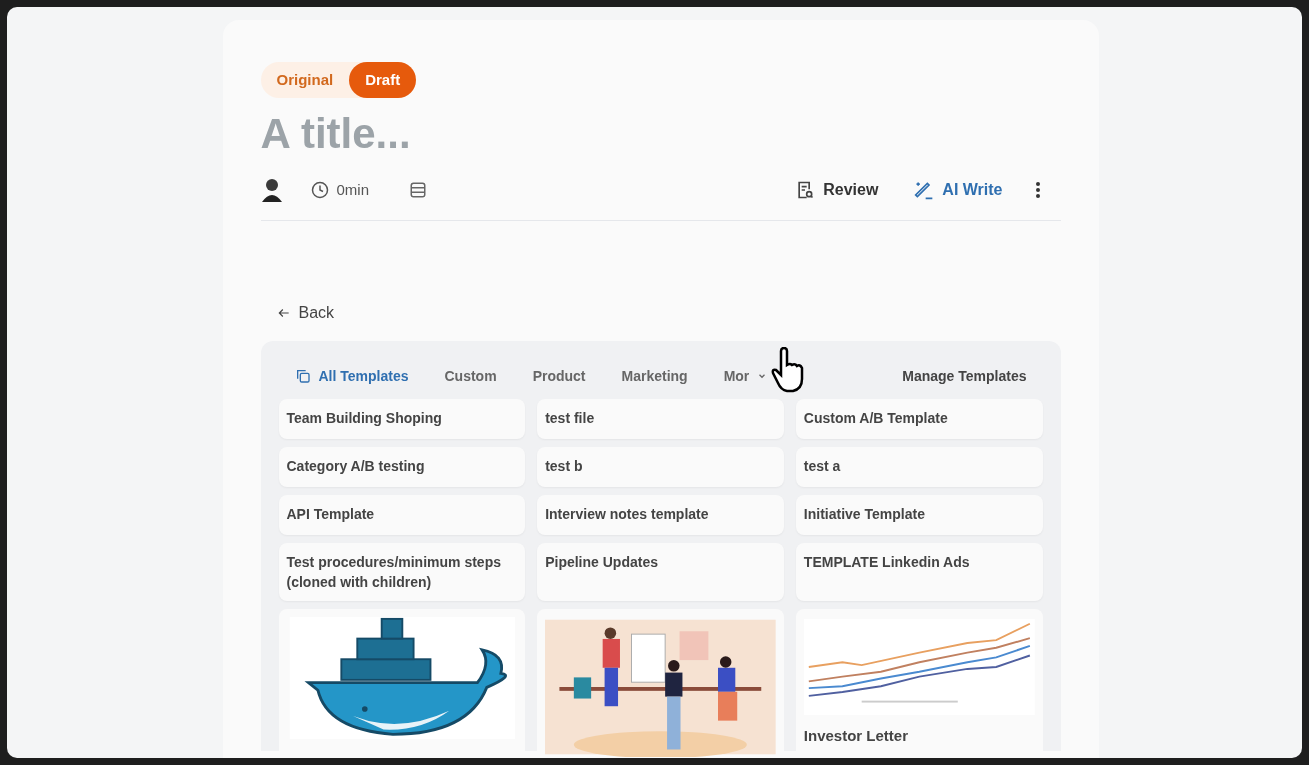  I want to click on template-tab: Product, so click(559, 376).